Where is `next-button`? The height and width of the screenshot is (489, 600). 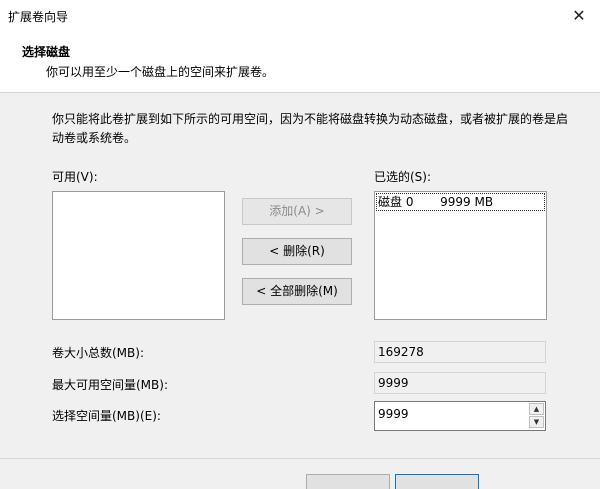
next-button is located at coordinates (437, 481).